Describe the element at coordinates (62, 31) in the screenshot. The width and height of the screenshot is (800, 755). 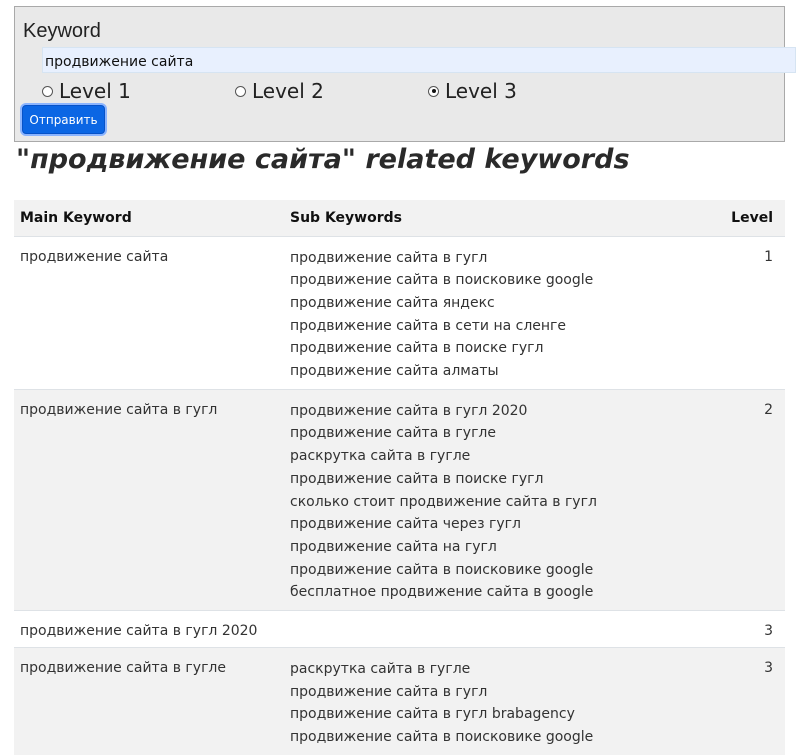
I see `keyword-label: Keyword` at that location.